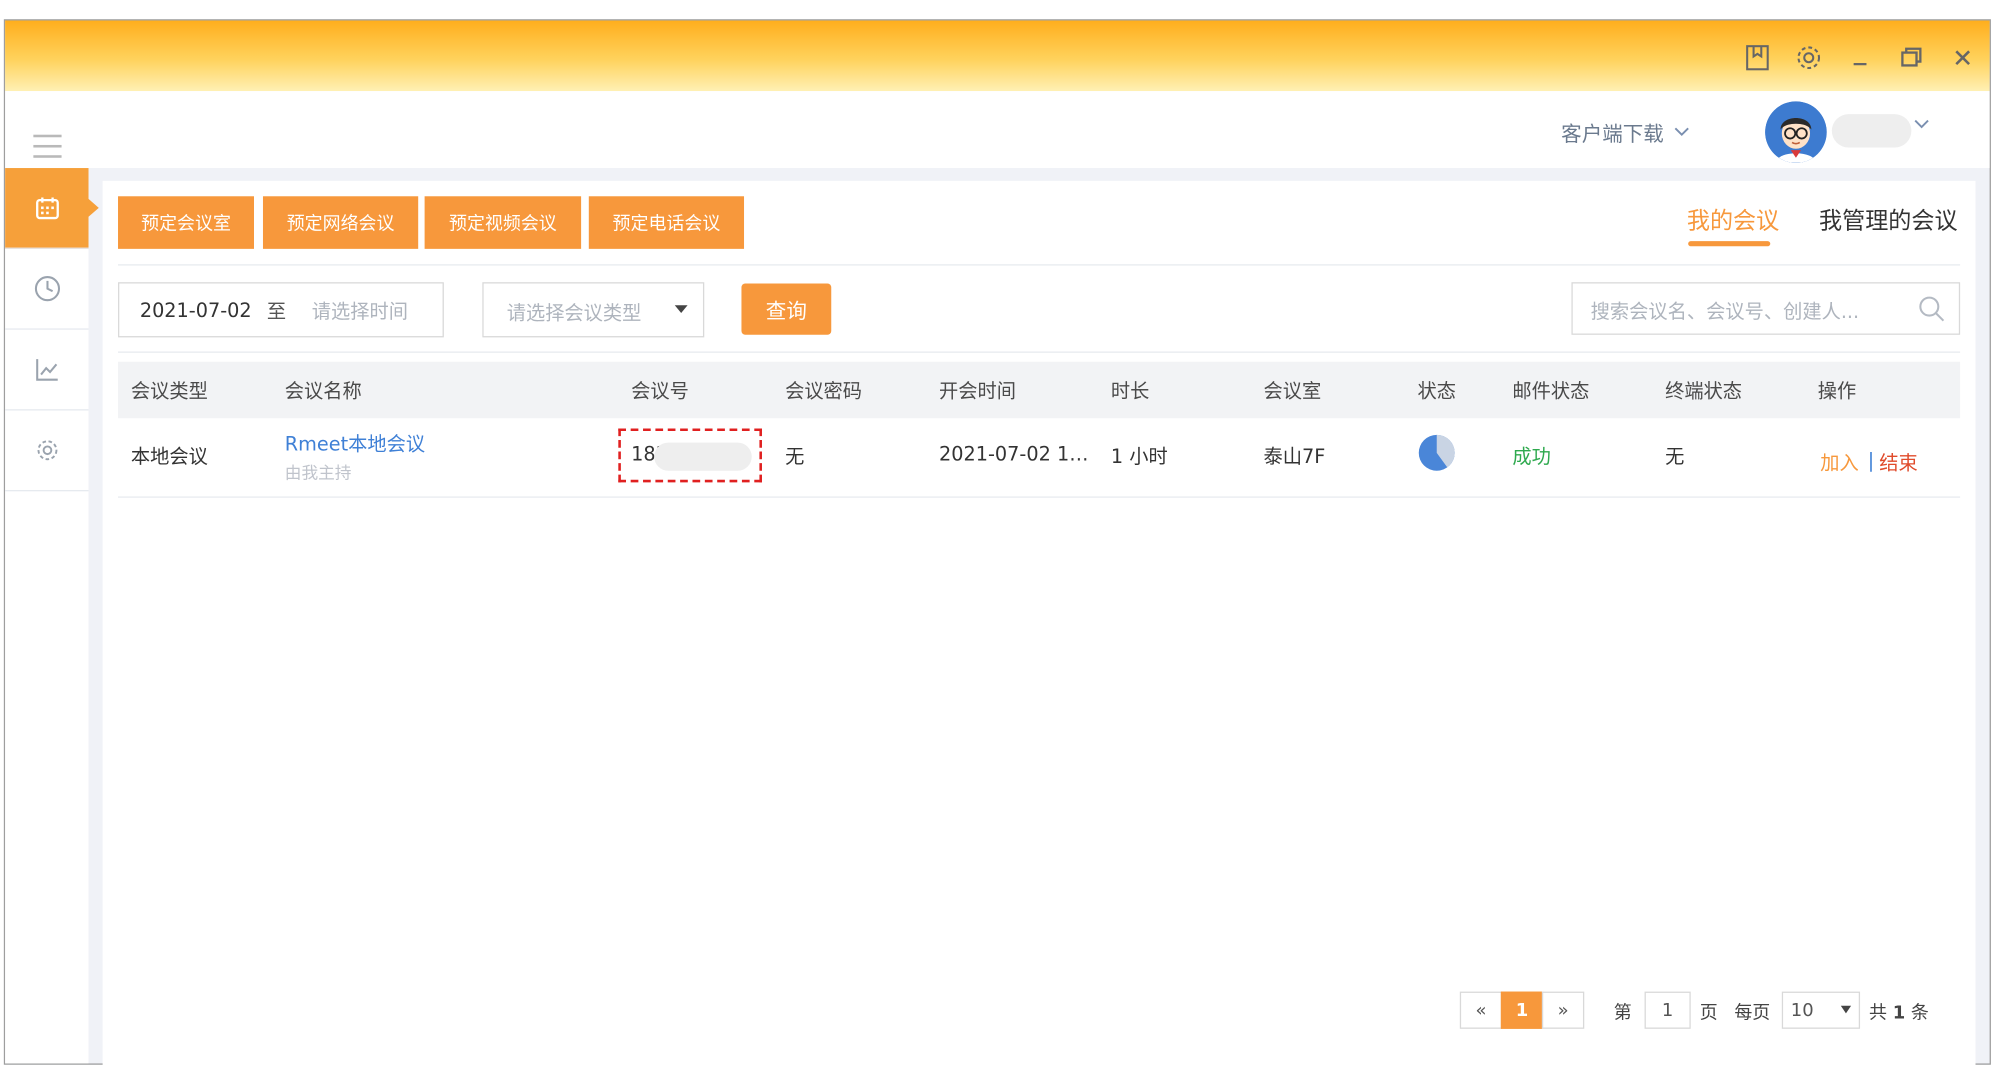 This screenshot has width=1996, height=1085. What do you see at coordinates (169, 391) in the screenshot?
I see `col-type: 会议类型` at bounding box center [169, 391].